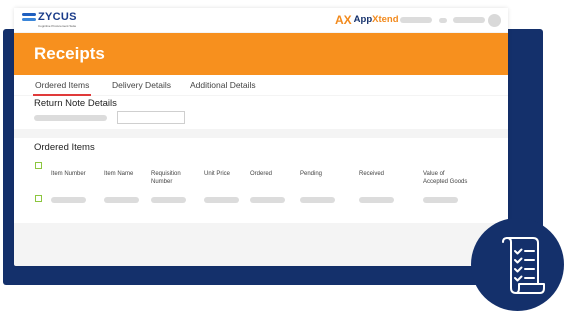 Image resolution: width=565 pixels, height=322 pixels. What do you see at coordinates (221, 200) in the screenshot?
I see `row-cell-unit-price-placeholder` at bounding box center [221, 200].